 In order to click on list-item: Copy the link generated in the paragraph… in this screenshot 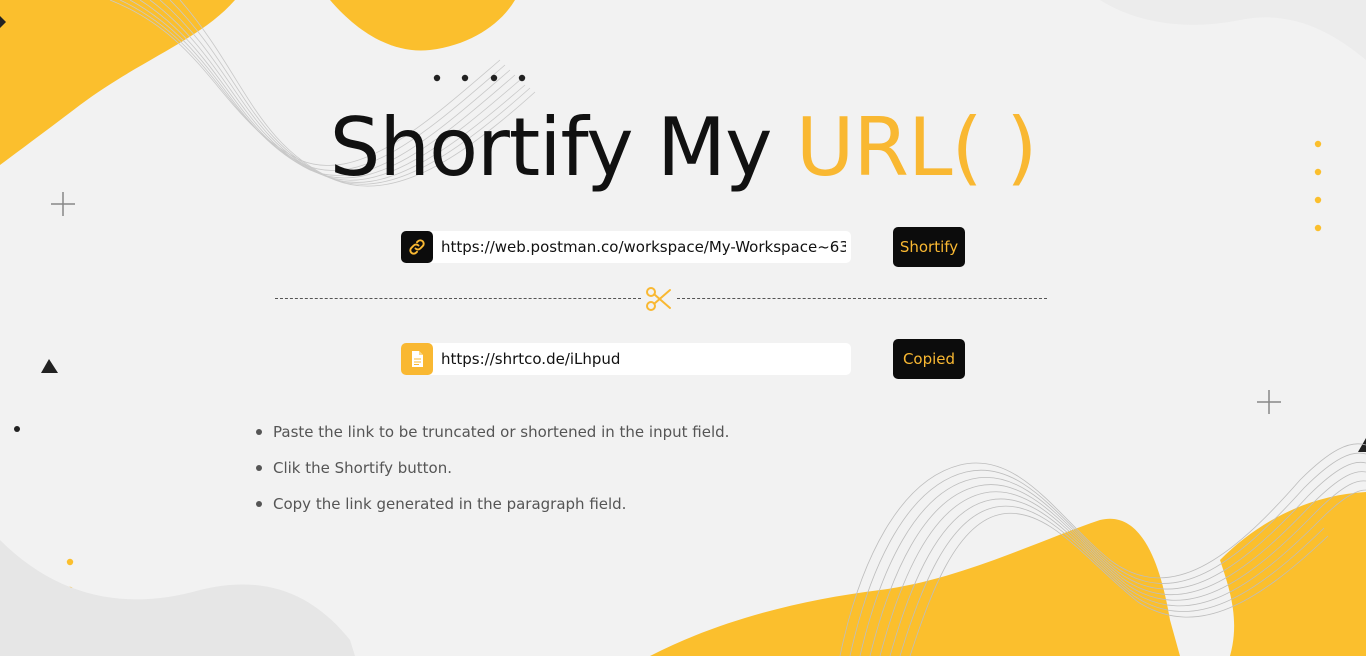, I will do `click(492, 510)`.